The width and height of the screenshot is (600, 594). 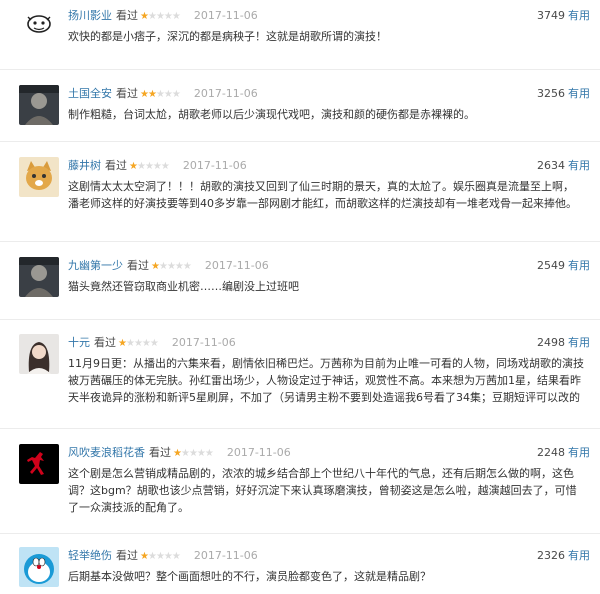 I want to click on vote-area: 2498 有用, so click(x=563, y=343).